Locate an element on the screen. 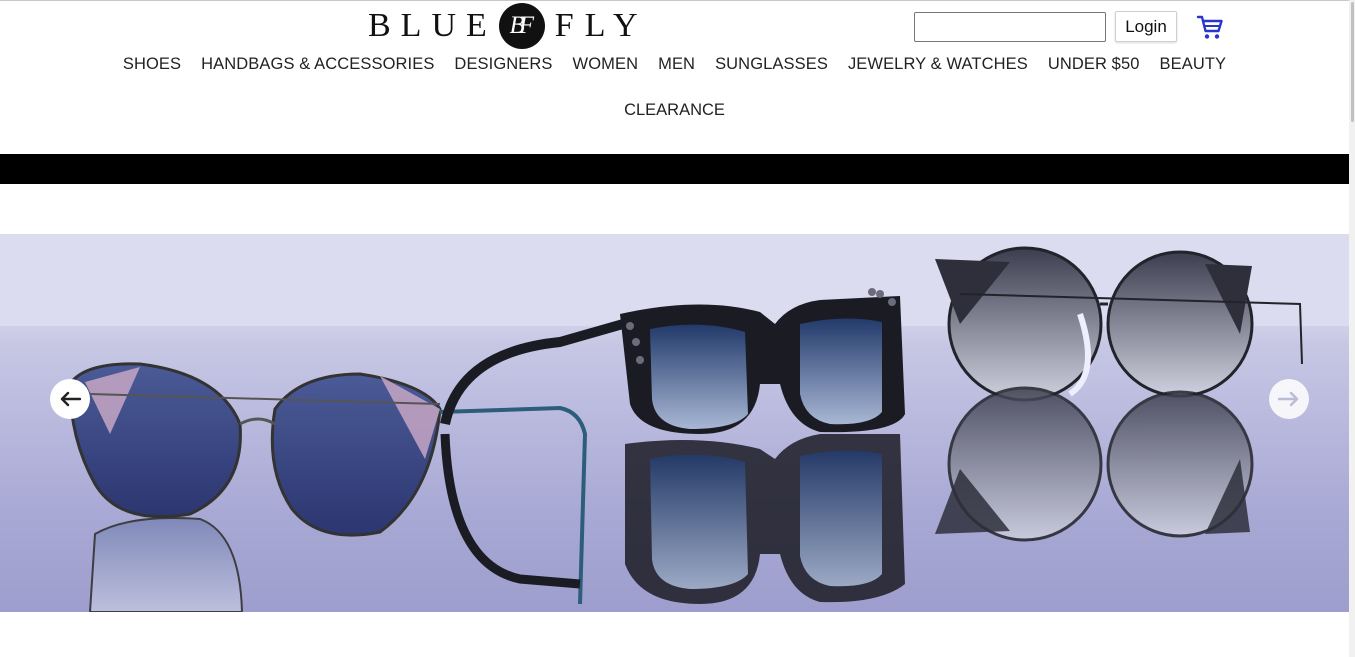 This screenshot has width=1355, height=657. nav-item-men: MEN is located at coordinates (676, 64).